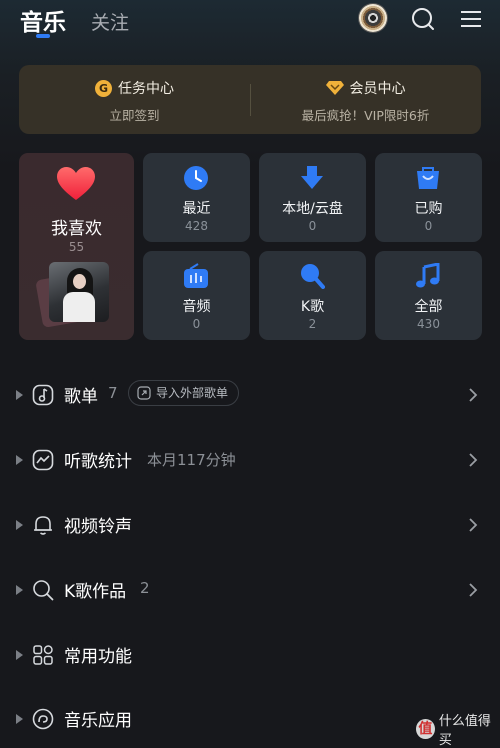 This screenshot has height=748, width=500. What do you see at coordinates (312, 324) in the screenshot?
I see `tile-karaoke-count: 2` at bounding box center [312, 324].